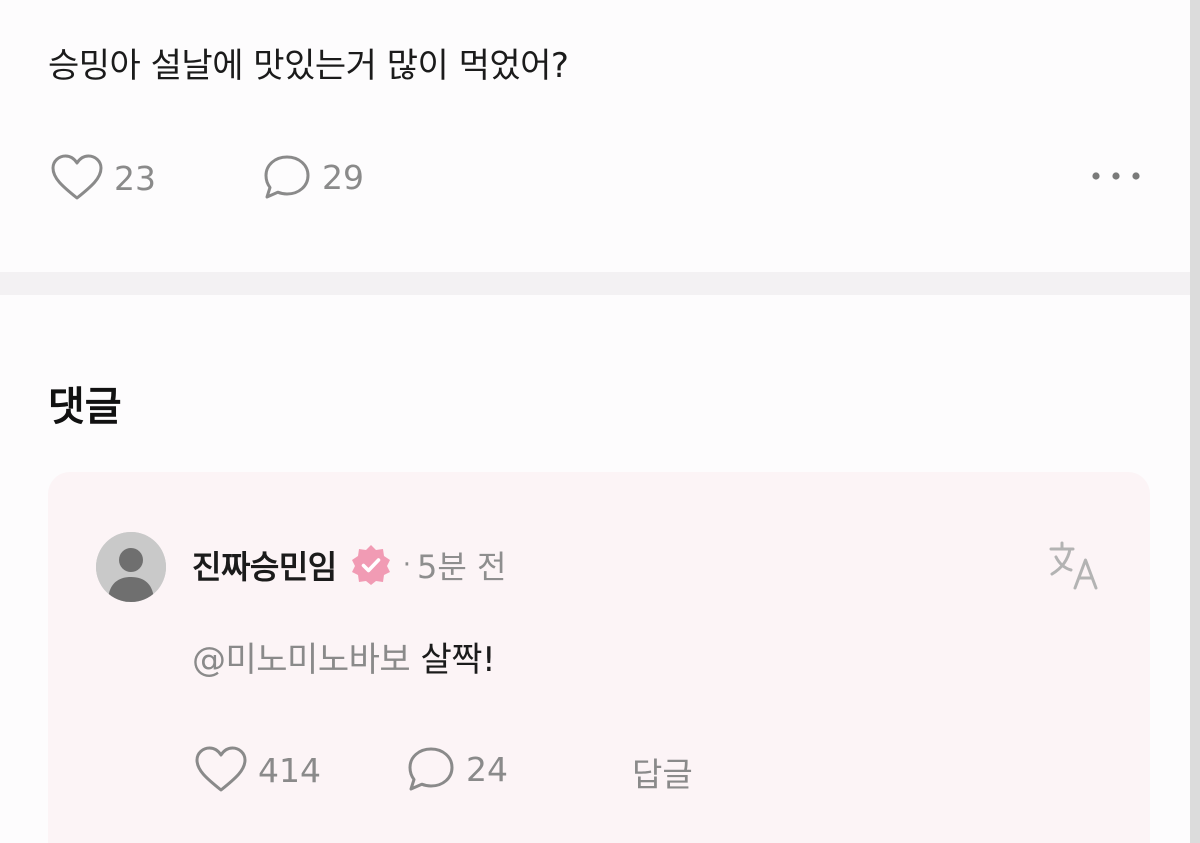 The width and height of the screenshot is (1200, 843). I want to click on comment-time: 5분 전, so click(461, 567).